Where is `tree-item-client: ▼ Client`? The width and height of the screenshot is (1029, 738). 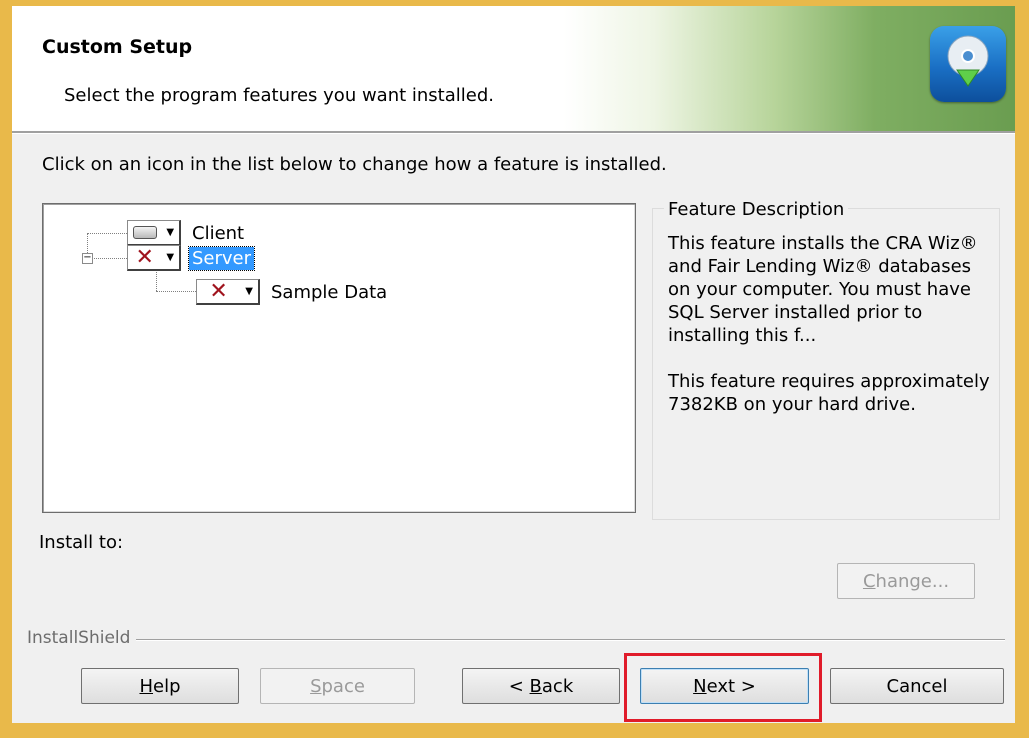 tree-item-client: ▼ Client is located at coordinates (187, 233).